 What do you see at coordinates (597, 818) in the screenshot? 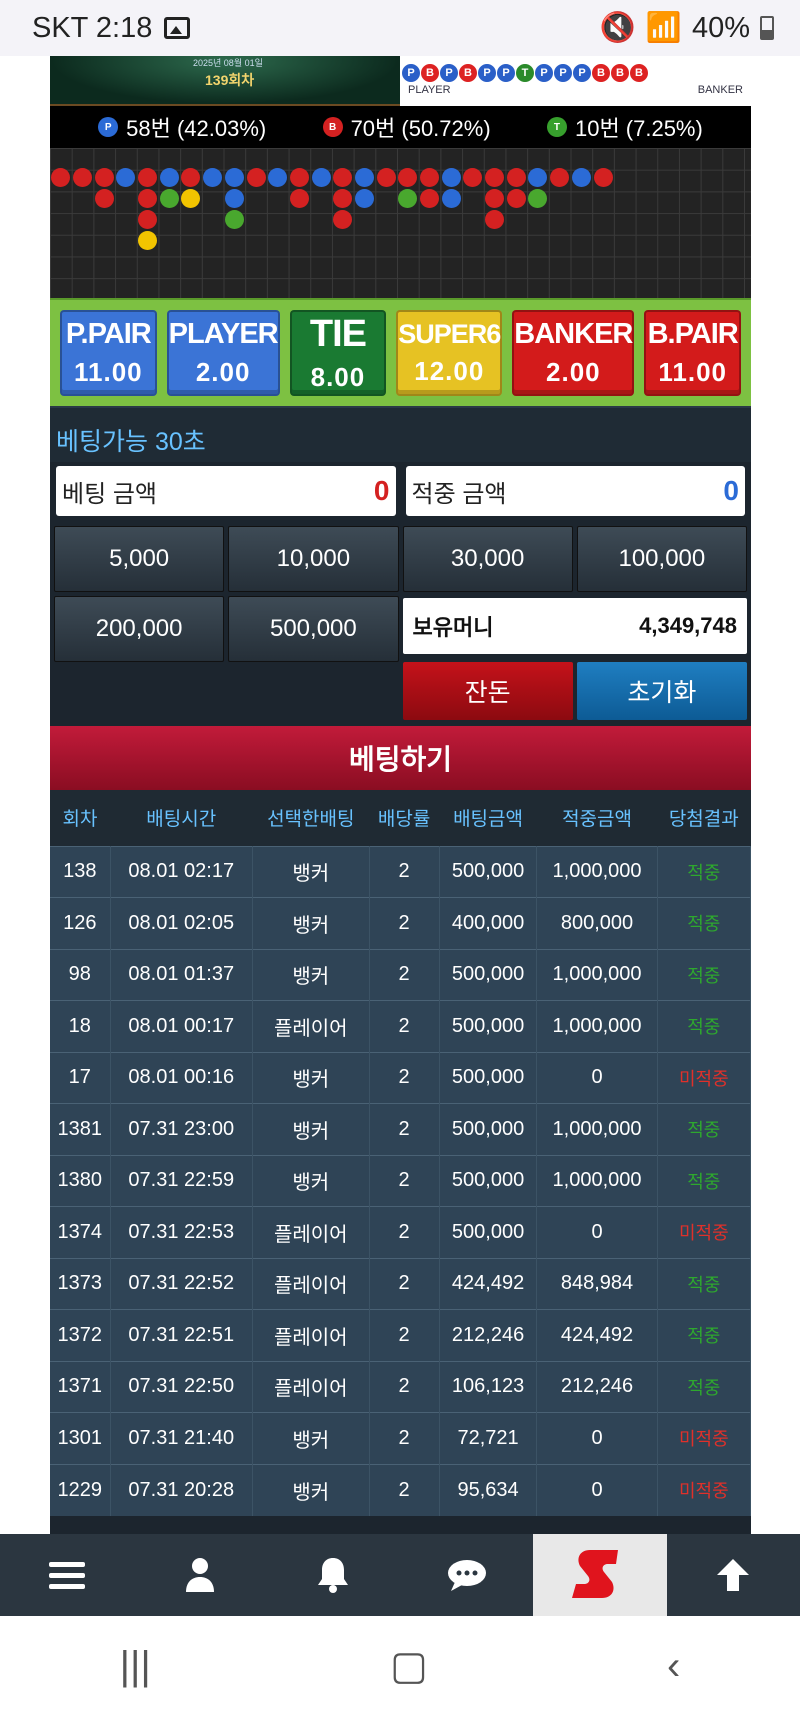
I see `column-header: 적중금액` at bounding box center [597, 818].